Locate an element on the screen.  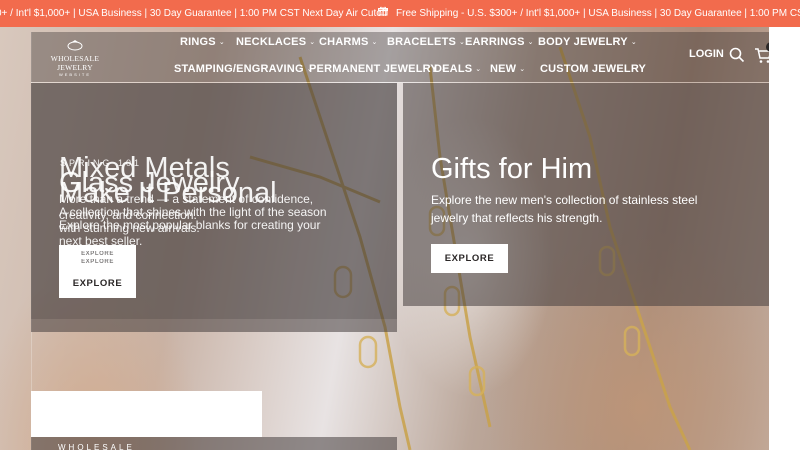
nav-bracelets: BRACELETS ⌄ is located at coordinates (426, 42).